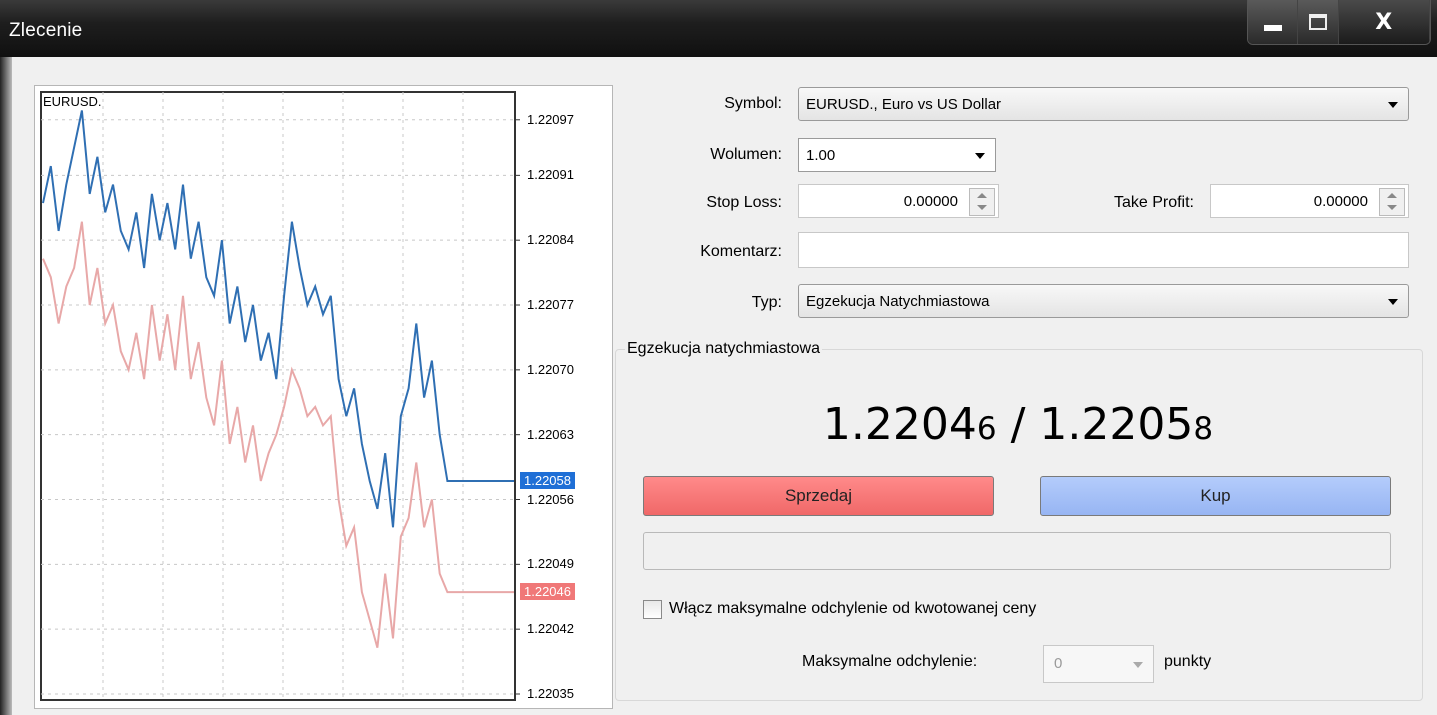 The height and width of the screenshot is (715, 1437). I want to click on quote-display: 1.22046 / 1.22058, so click(1018, 424).